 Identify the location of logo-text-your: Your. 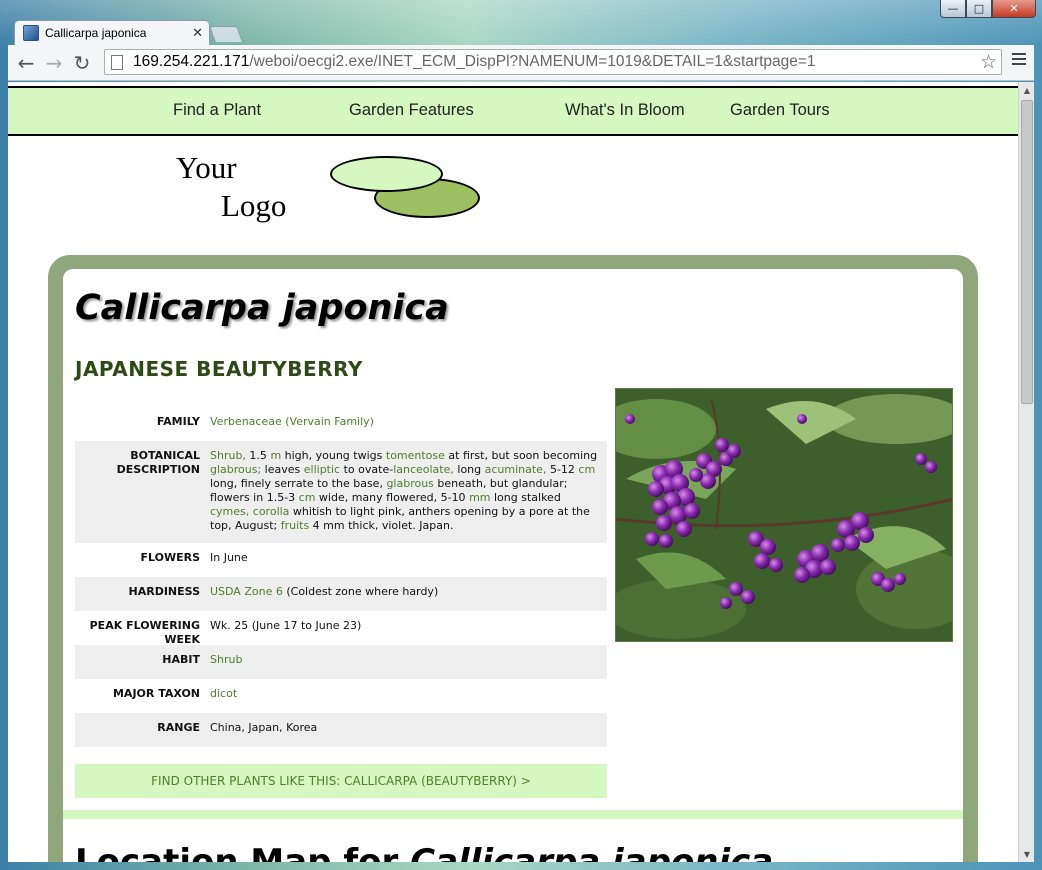
(206, 167).